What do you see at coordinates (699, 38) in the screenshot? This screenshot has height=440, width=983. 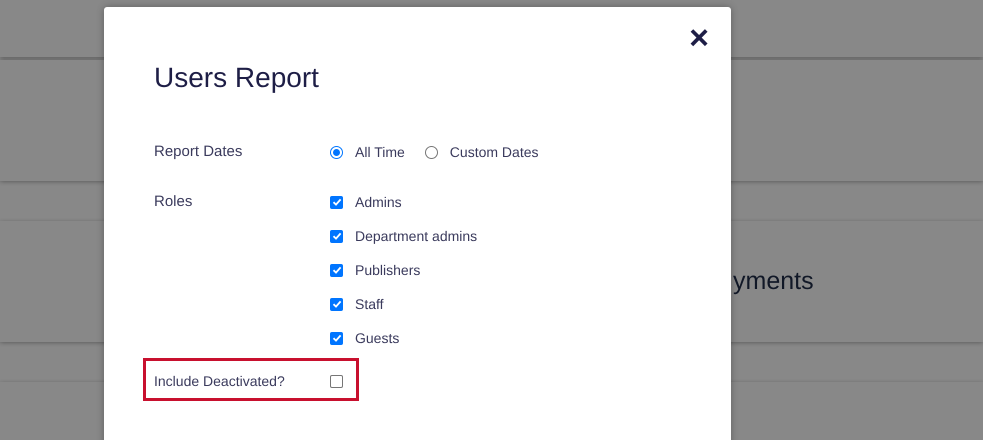 I see `close-button: ×` at bounding box center [699, 38].